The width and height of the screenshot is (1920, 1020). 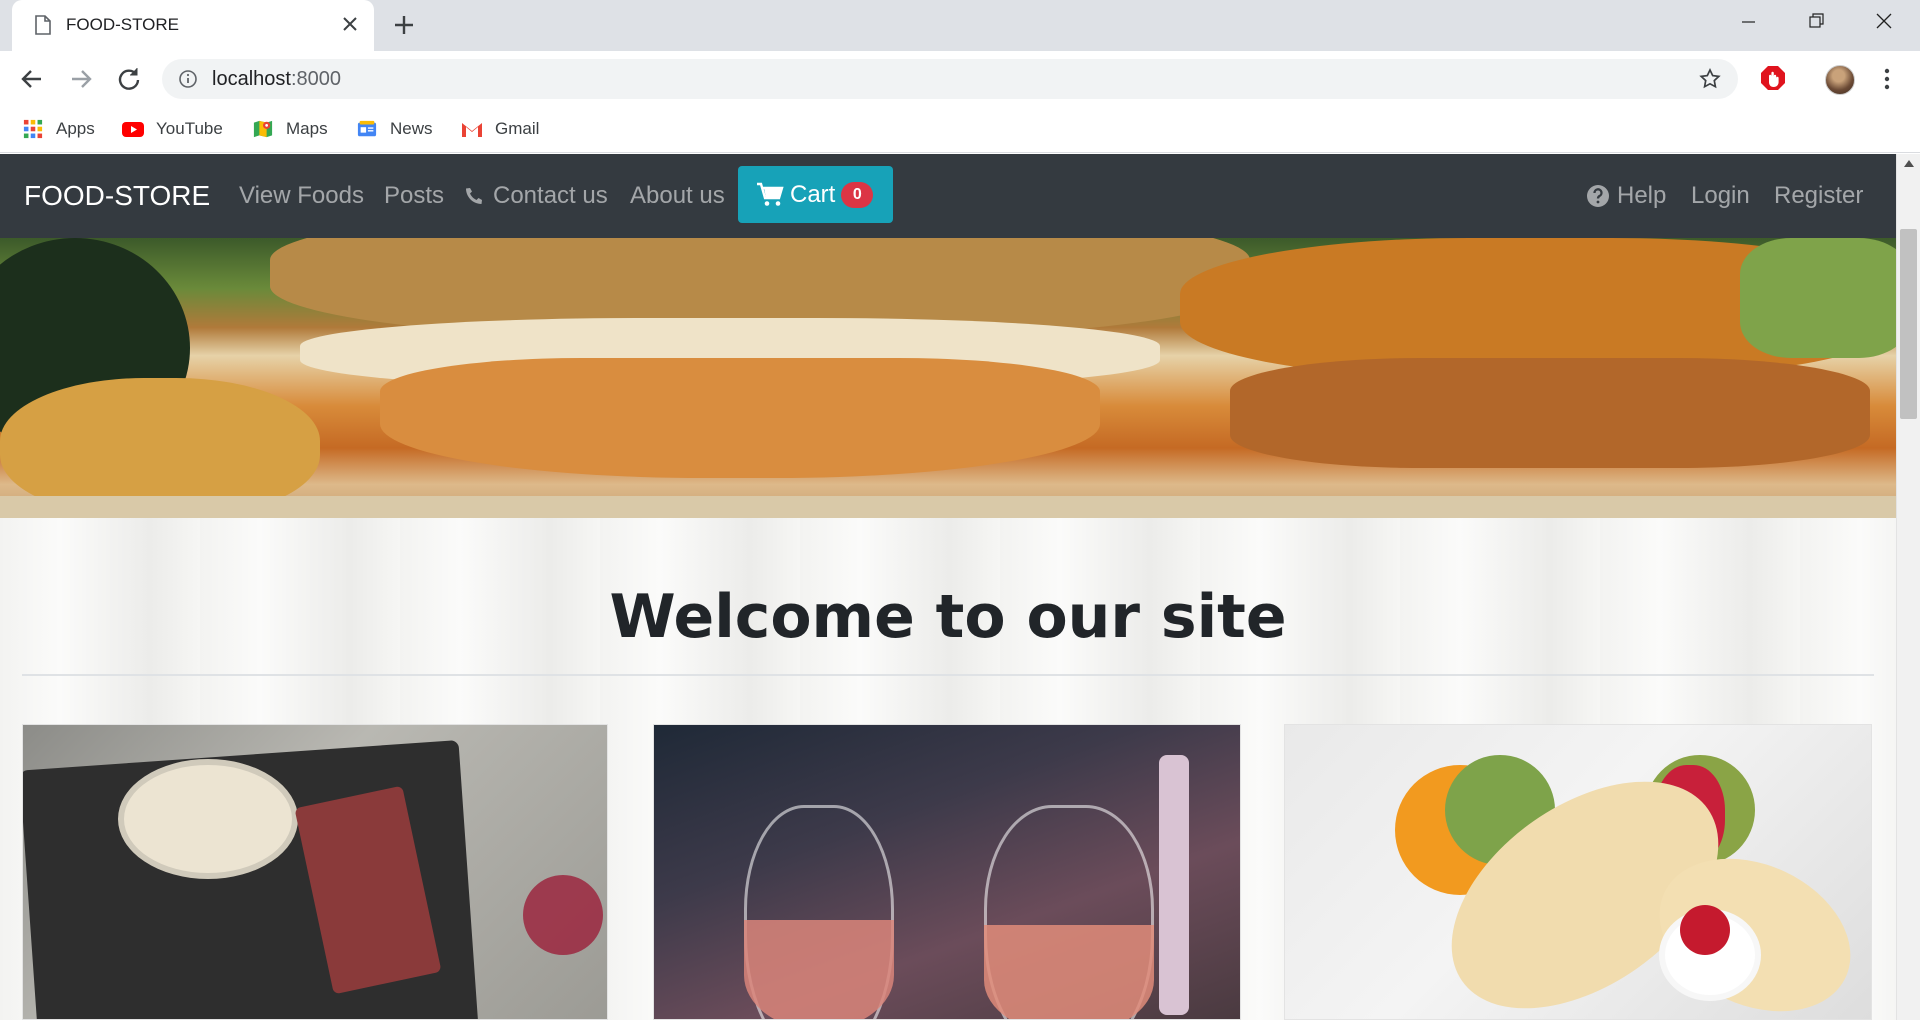 What do you see at coordinates (263, 129) in the screenshot?
I see `maps-icon` at bounding box center [263, 129].